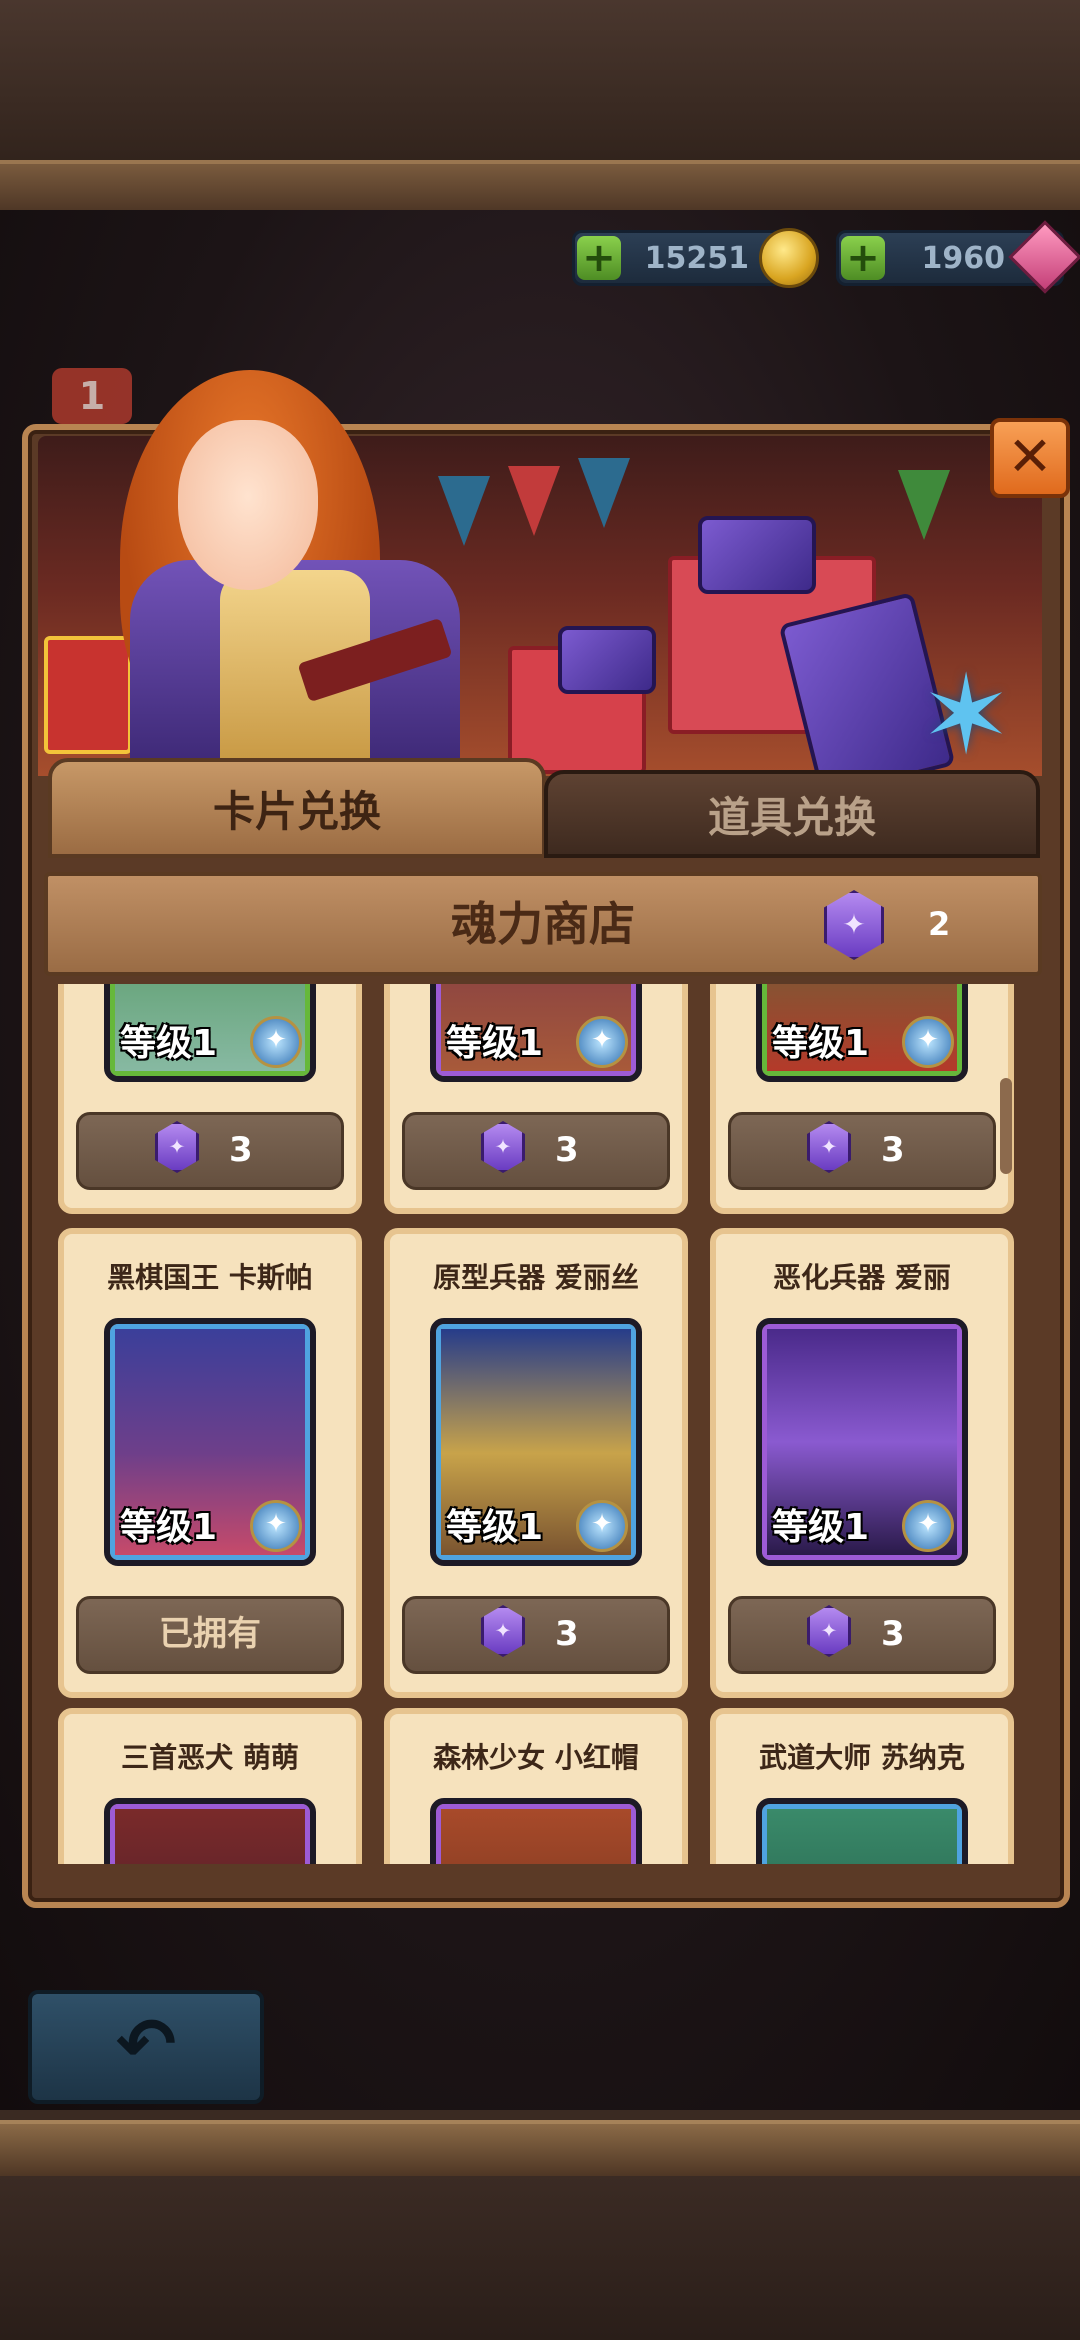  I want to click on shop-item: 三首恶犬 萌萌, so click(210, 1786).